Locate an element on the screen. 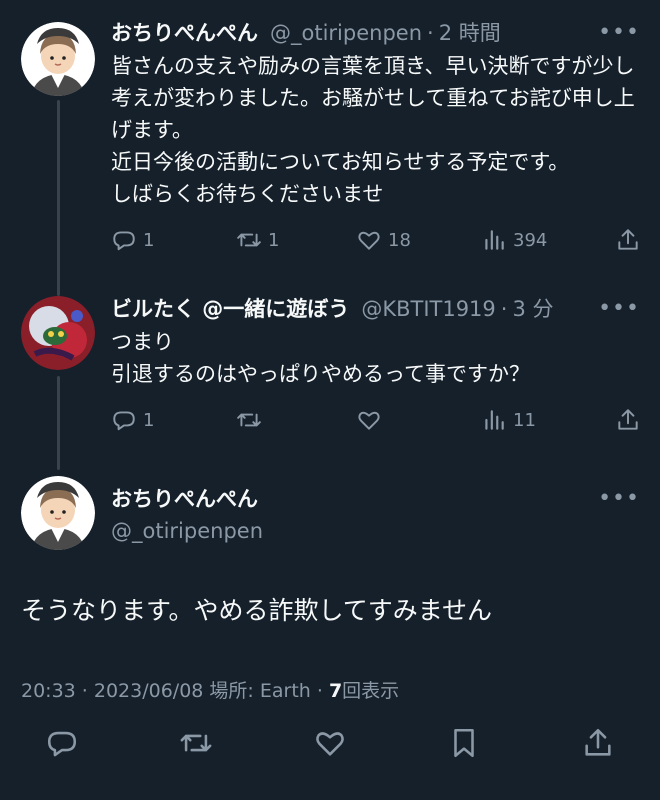 Image resolution: width=660 pixels, height=800 pixels. bookmark-icon is located at coordinates (464, 743).